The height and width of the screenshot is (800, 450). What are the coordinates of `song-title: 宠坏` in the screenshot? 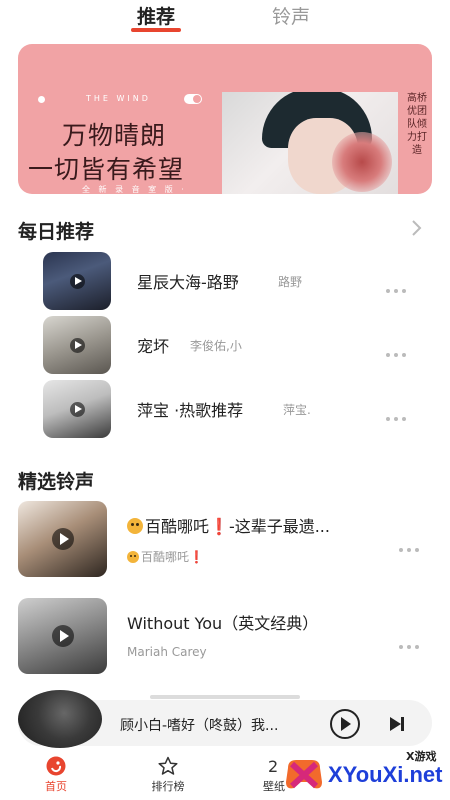 It's located at (153, 346).